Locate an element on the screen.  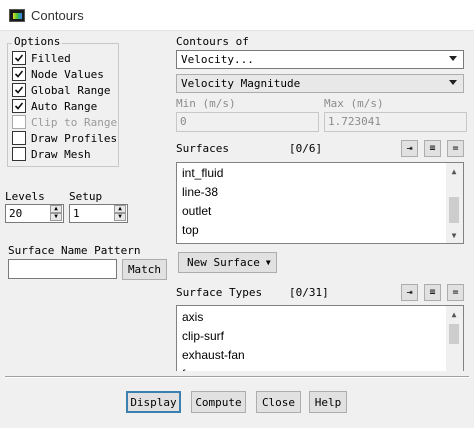
contours-quantity-dropdown: Velocity Magnitude is located at coordinates (320, 83).